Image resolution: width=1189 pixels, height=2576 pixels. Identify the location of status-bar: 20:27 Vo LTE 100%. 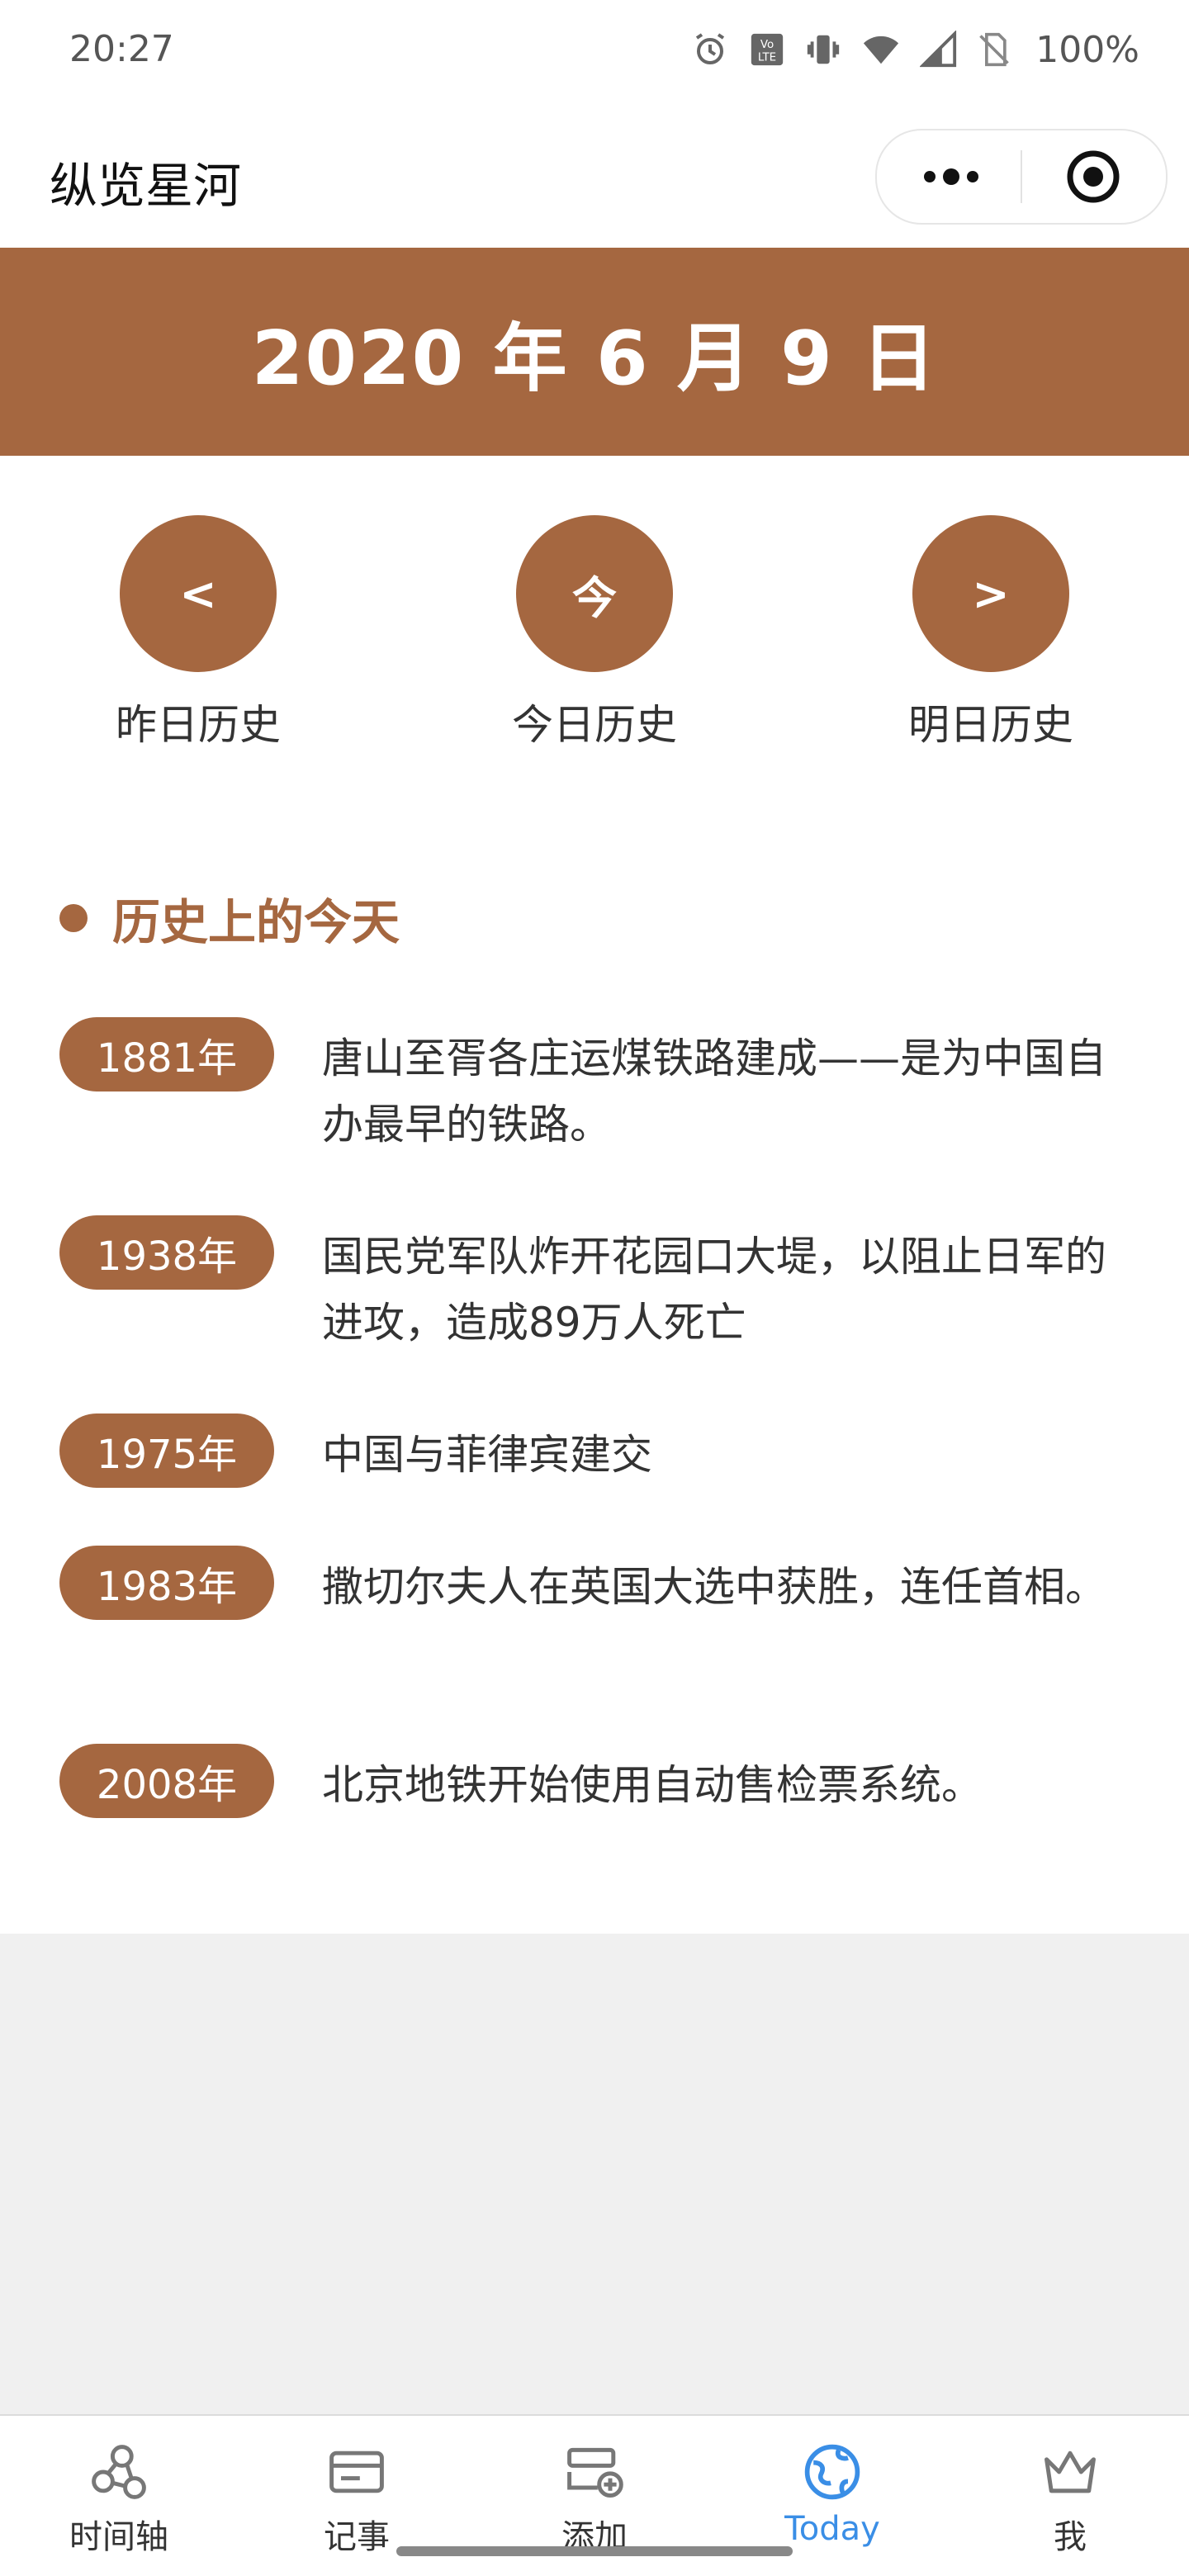
(594, 53).